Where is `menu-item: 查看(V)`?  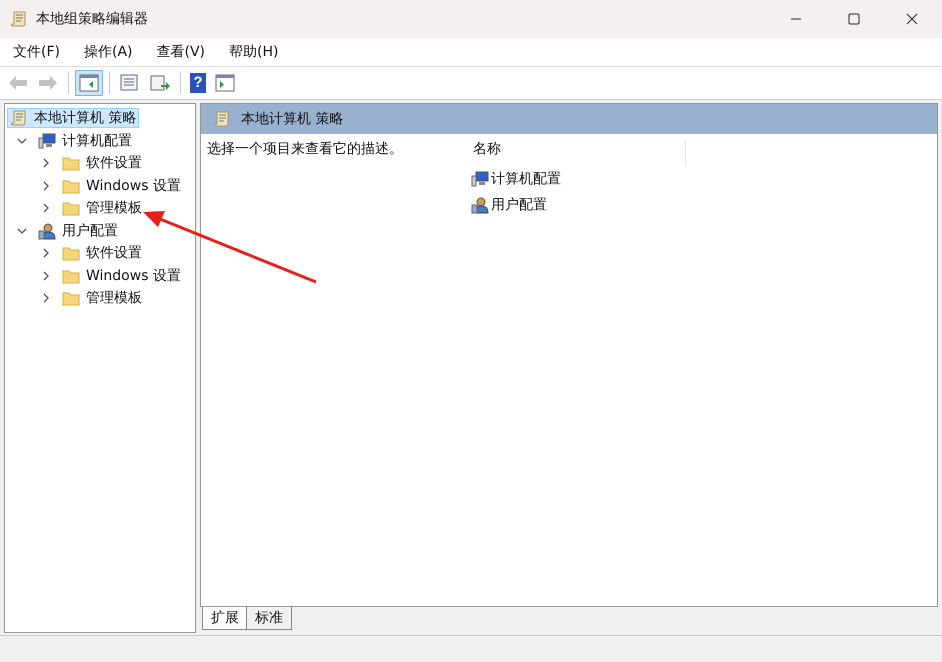
menu-item: 查看(V) is located at coordinates (181, 52).